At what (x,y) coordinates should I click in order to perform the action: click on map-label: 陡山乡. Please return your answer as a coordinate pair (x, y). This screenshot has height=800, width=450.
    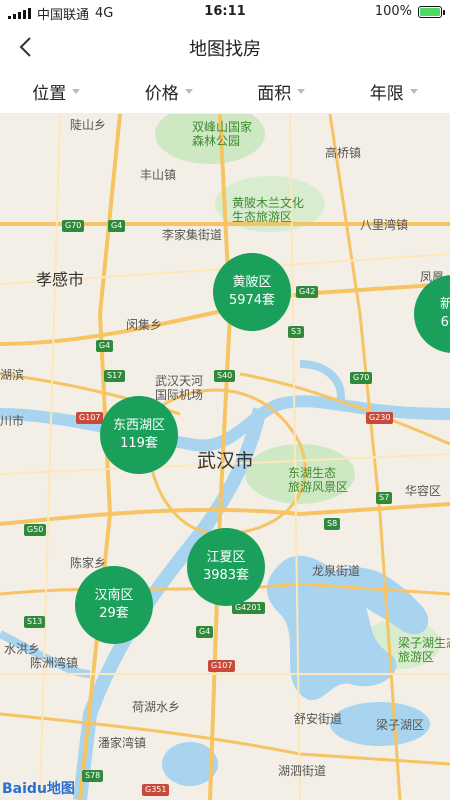
    Looking at the image, I should click on (88, 125).